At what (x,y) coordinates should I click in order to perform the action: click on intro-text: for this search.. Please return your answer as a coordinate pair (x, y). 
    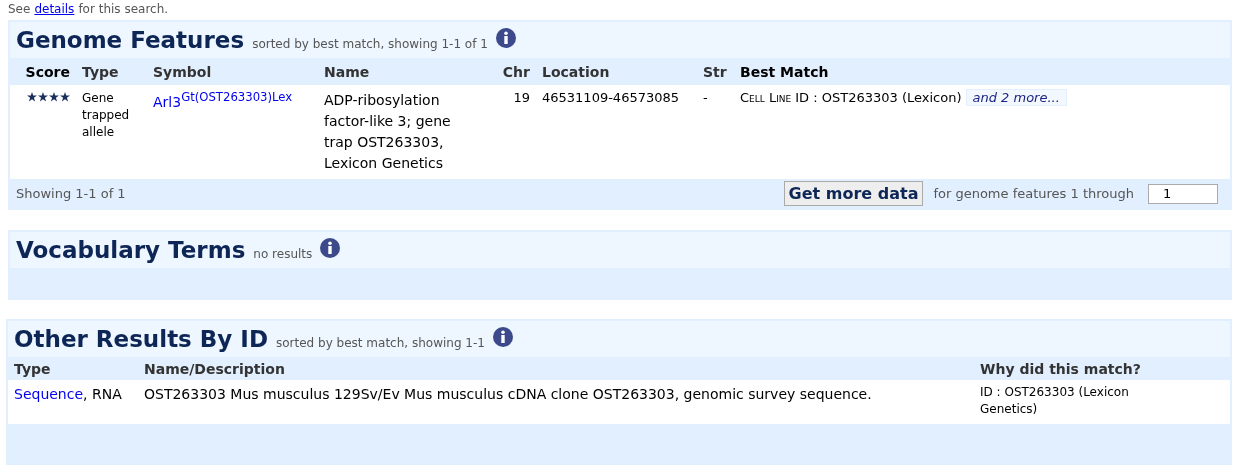
    Looking at the image, I should click on (123, 10).